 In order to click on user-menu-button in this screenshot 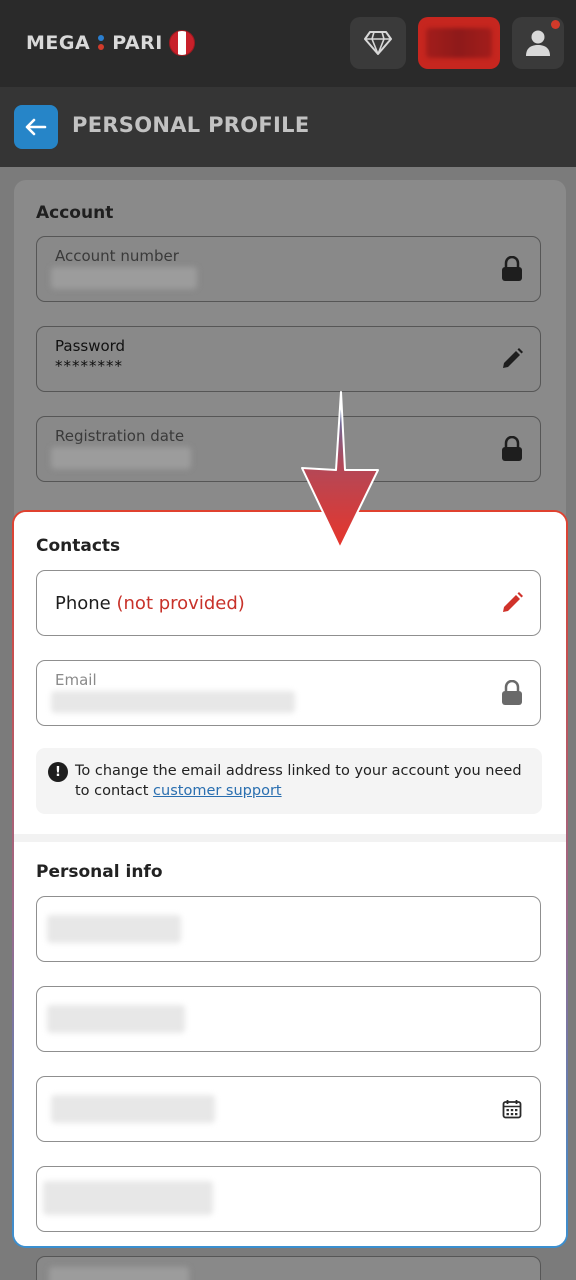, I will do `click(538, 43)`.